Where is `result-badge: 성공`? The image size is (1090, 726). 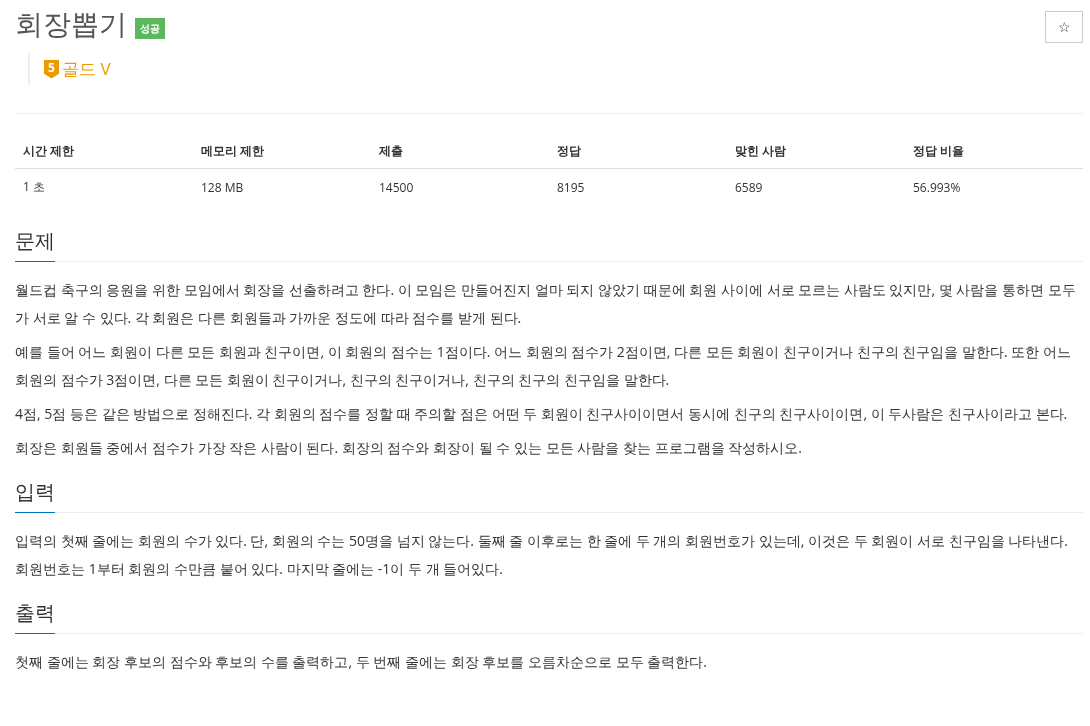 result-badge: 성공 is located at coordinates (150, 28).